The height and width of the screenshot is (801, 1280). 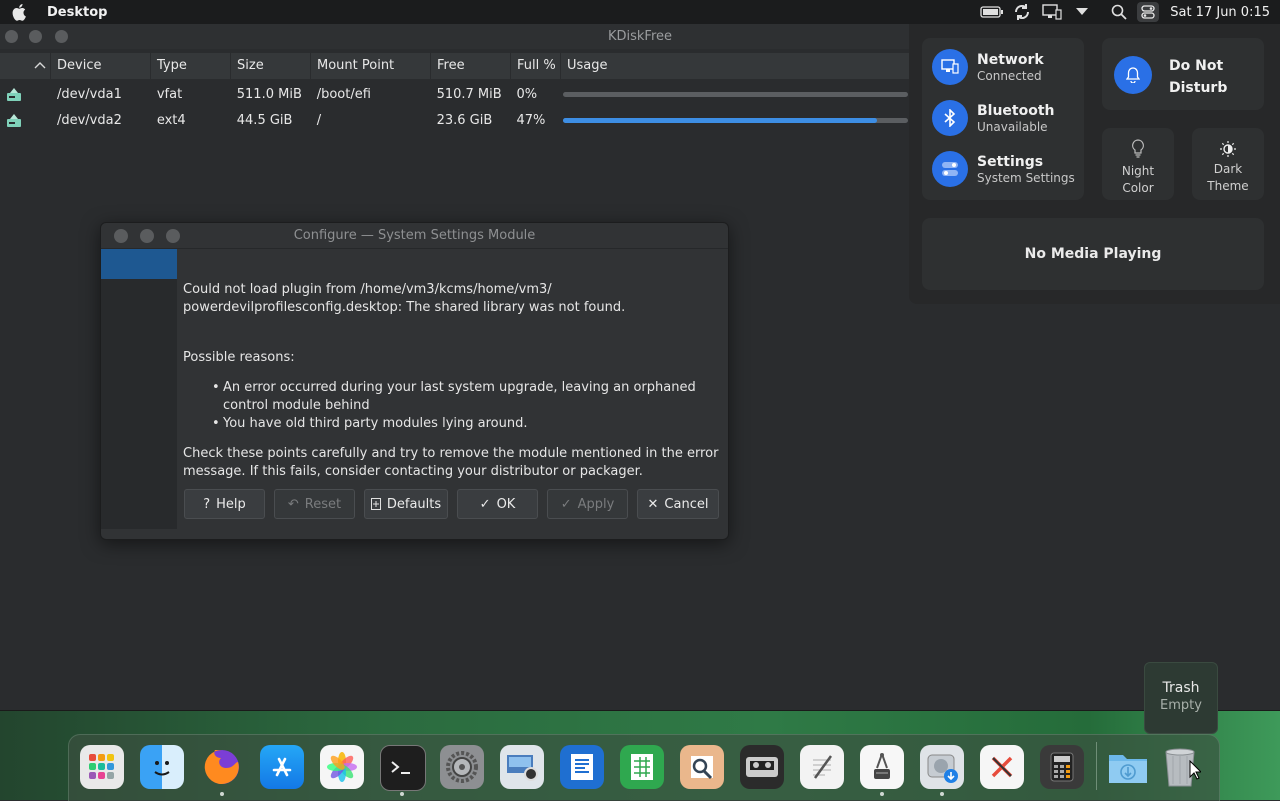 I want to click on column-free: Free, so click(x=471, y=66).